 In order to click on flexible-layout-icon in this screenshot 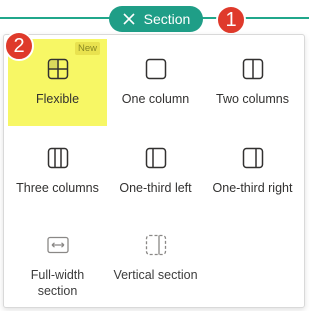, I will do `click(58, 69)`.